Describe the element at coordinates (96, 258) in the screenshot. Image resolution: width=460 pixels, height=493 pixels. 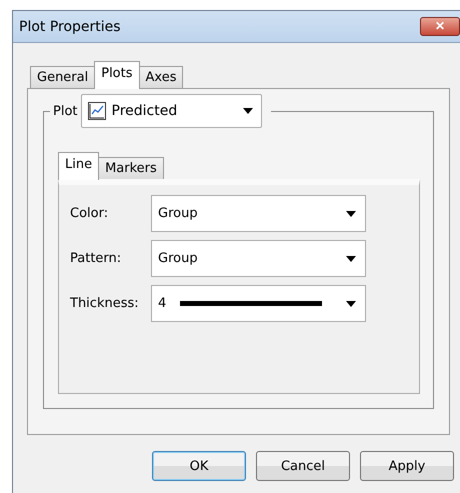
I see `field-label: Pattern:` at that location.